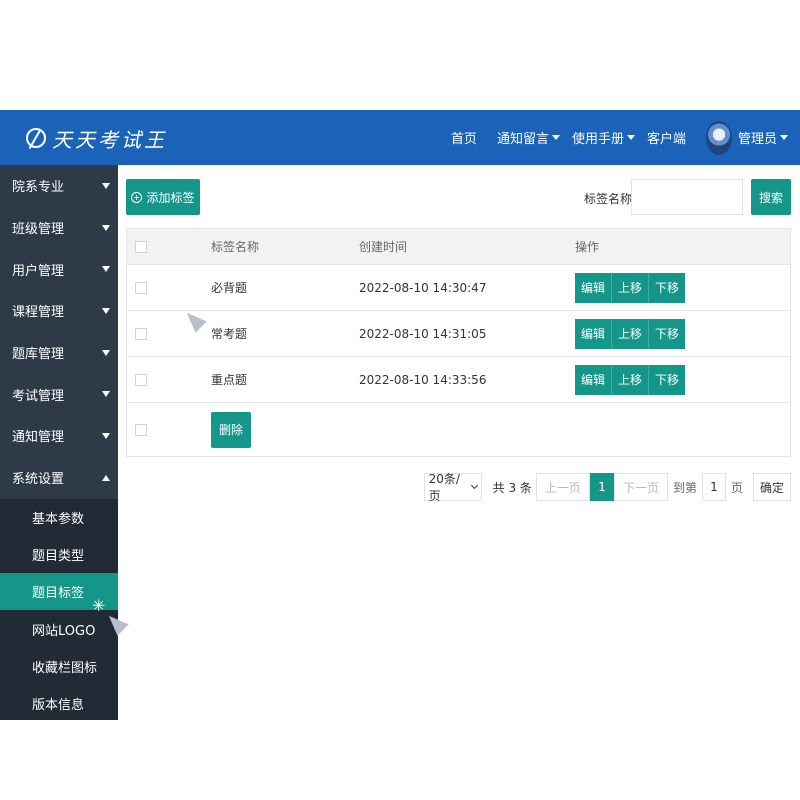 This screenshot has height=800, width=800. I want to click on tag-name-cell: 常考题, so click(229, 334).